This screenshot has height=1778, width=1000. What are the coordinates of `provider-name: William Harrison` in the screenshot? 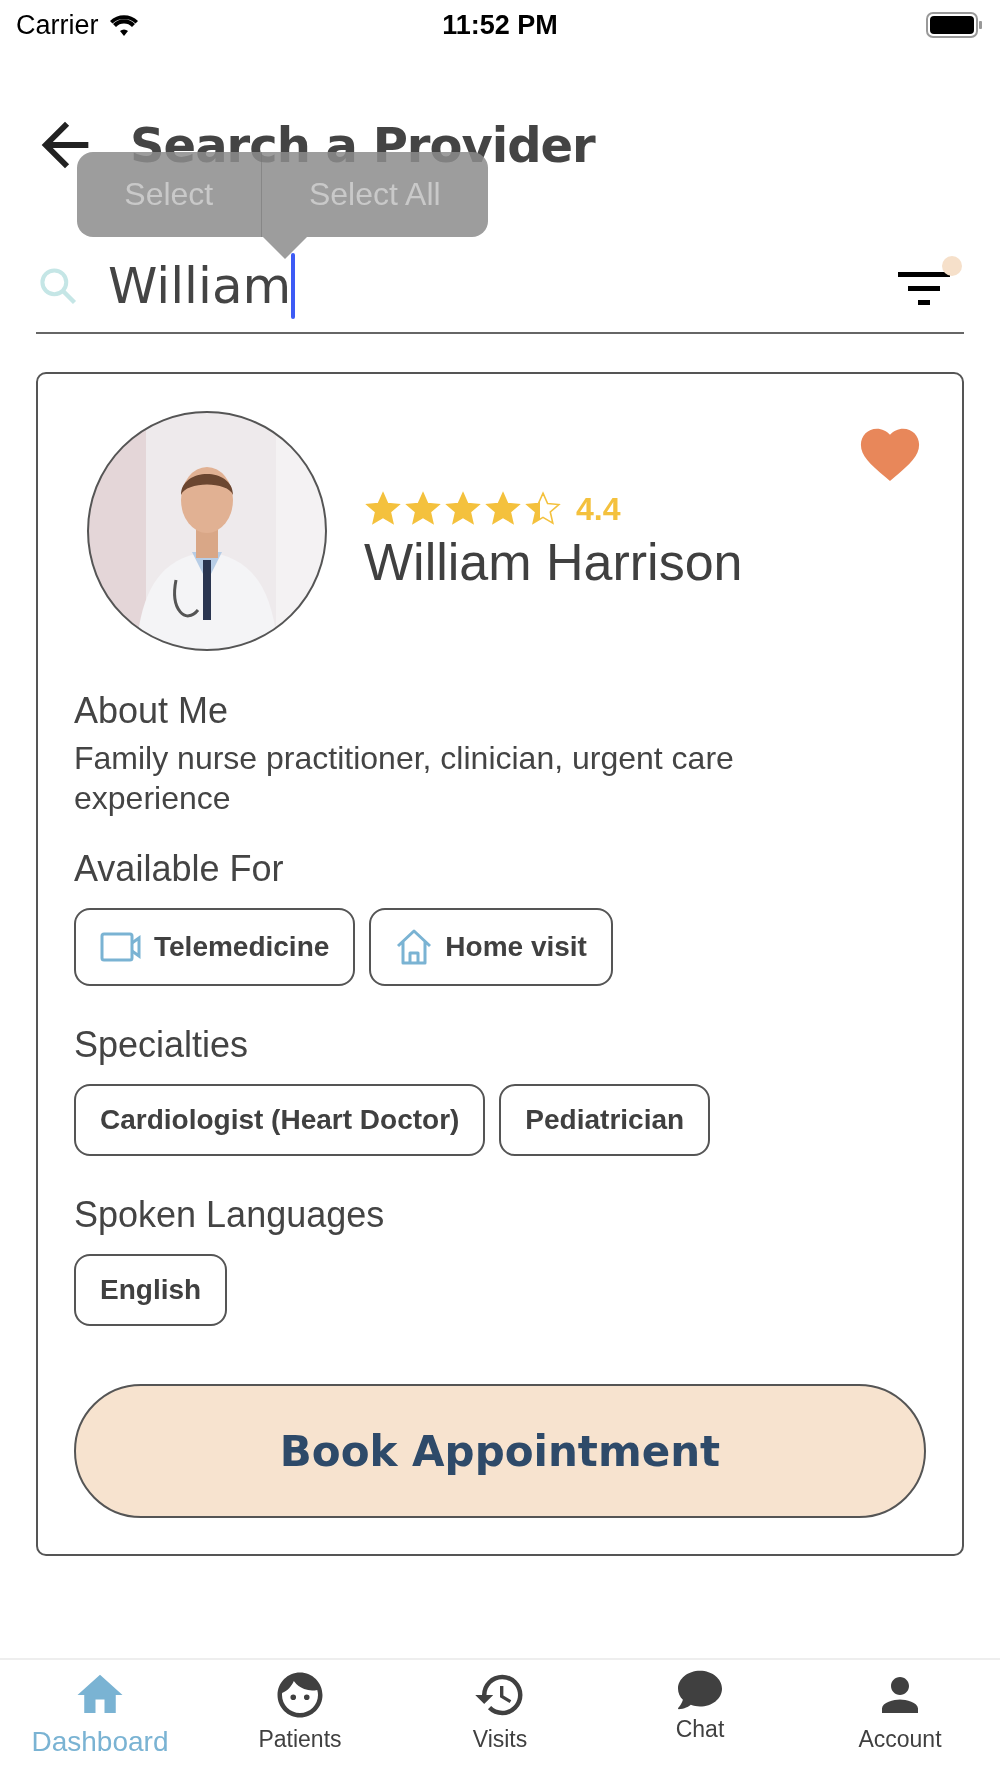 It's located at (553, 562).